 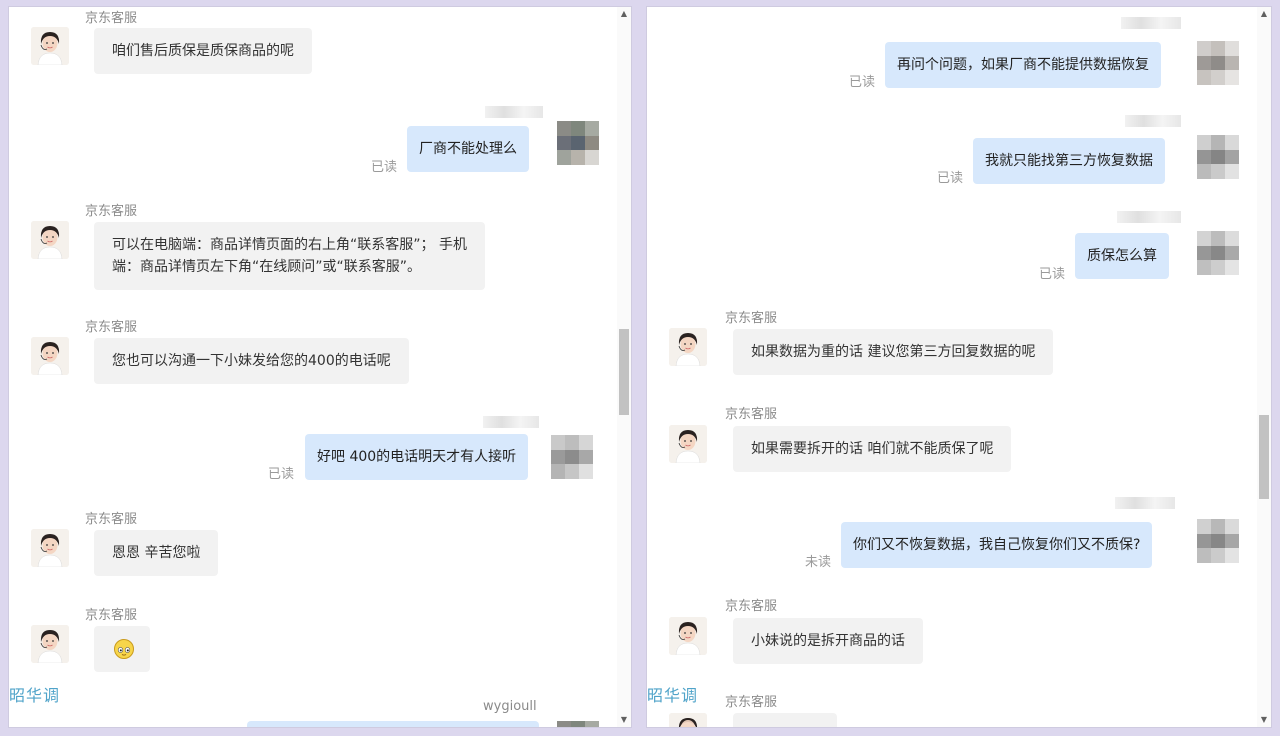 I want to click on message-bubble-incoming: 恩恩 辛苦您啦, so click(x=156, y=553).